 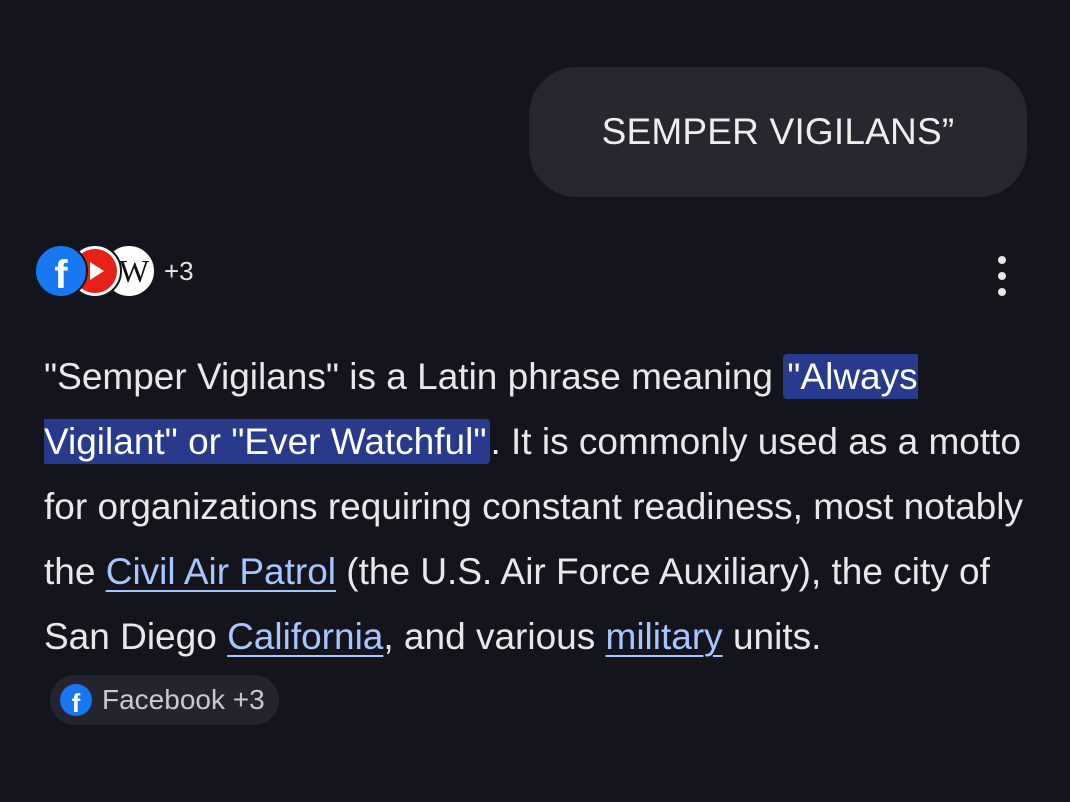 I want to click on more-sources-count: +3, so click(x=179, y=271).